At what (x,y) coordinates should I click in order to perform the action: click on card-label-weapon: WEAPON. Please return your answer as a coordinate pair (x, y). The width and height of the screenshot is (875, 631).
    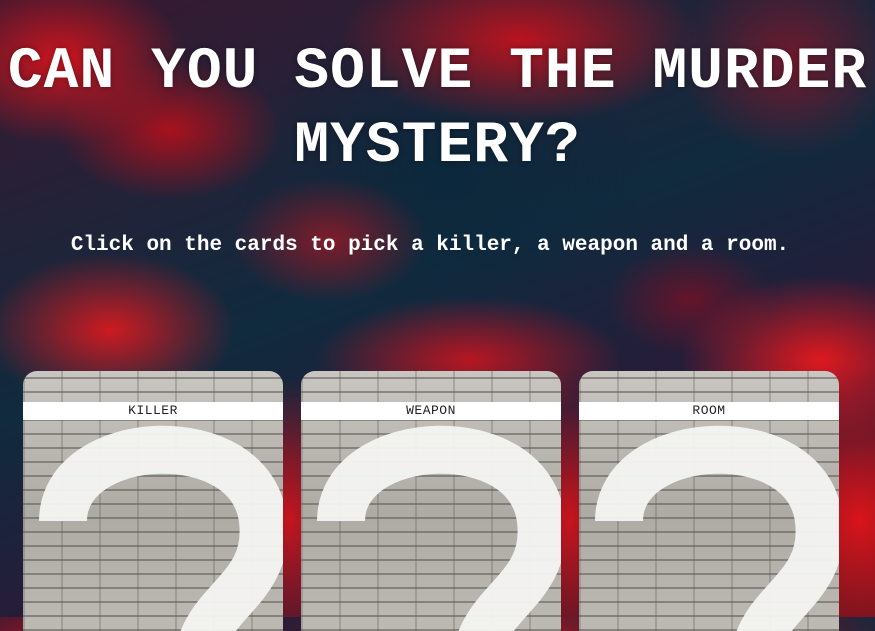
    Looking at the image, I should click on (431, 411).